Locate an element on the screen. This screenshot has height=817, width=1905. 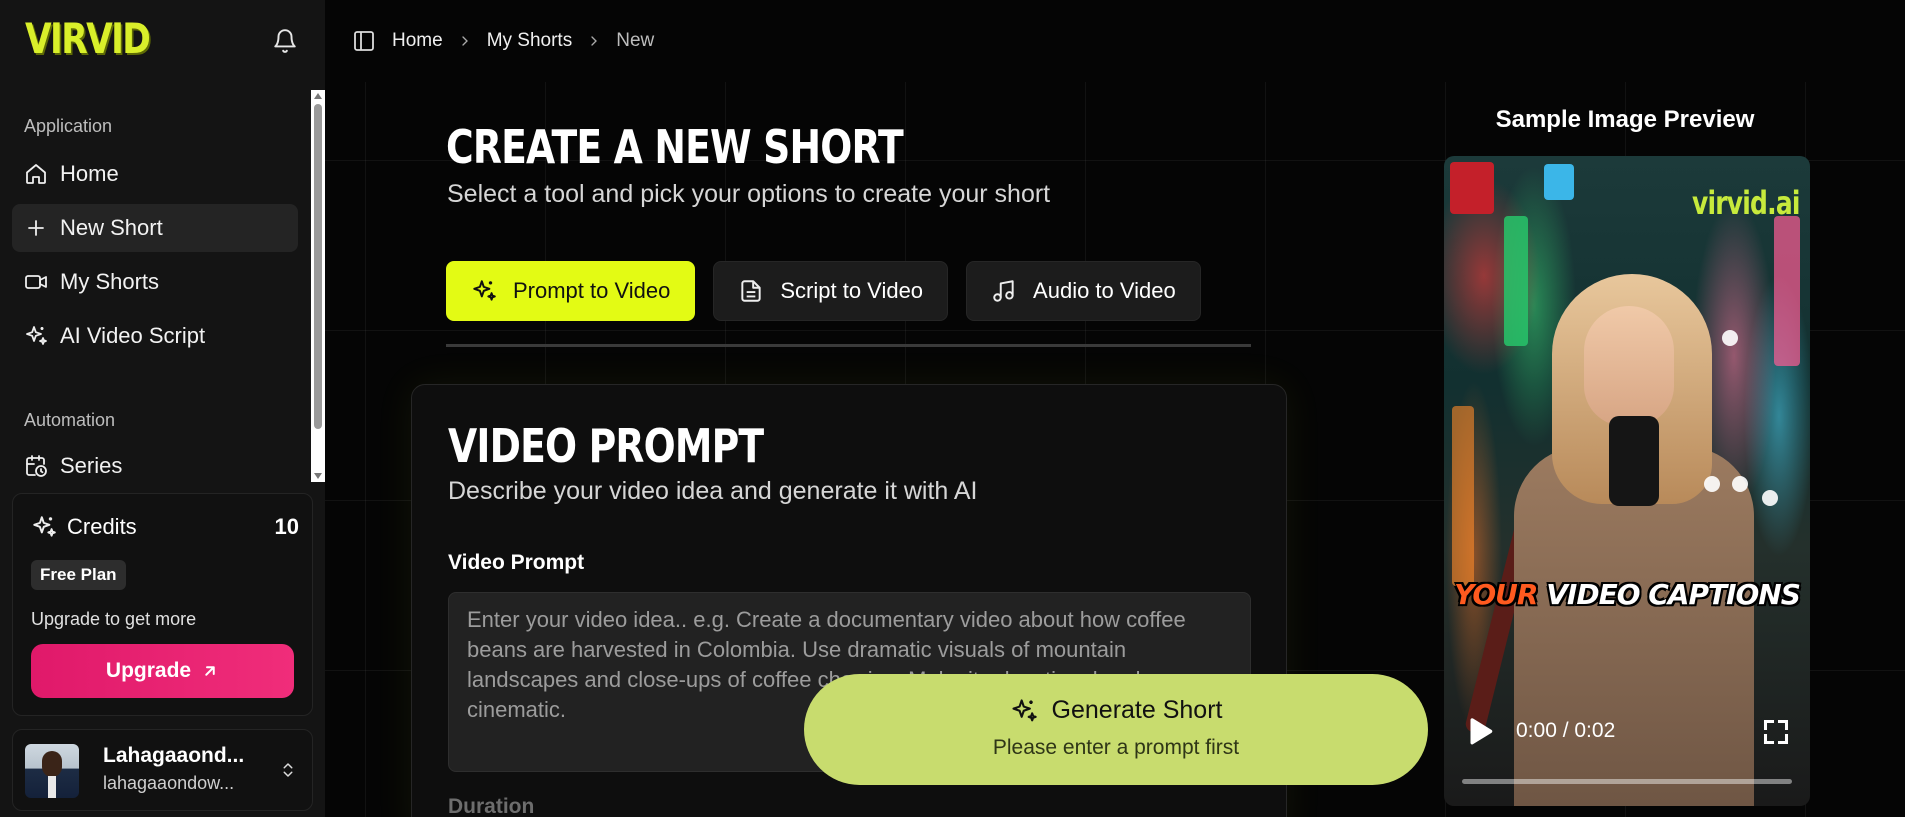
tab-label: Prompt to Video is located at coordinates (592, 290).